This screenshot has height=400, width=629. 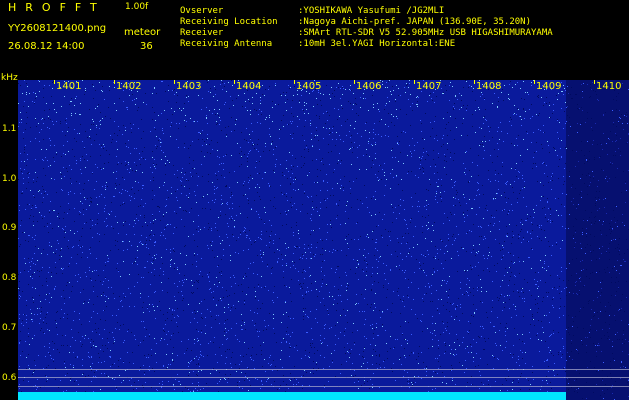 I want to click on datetime-label: 26.08.12 14:00, so click(x=46, y=46).